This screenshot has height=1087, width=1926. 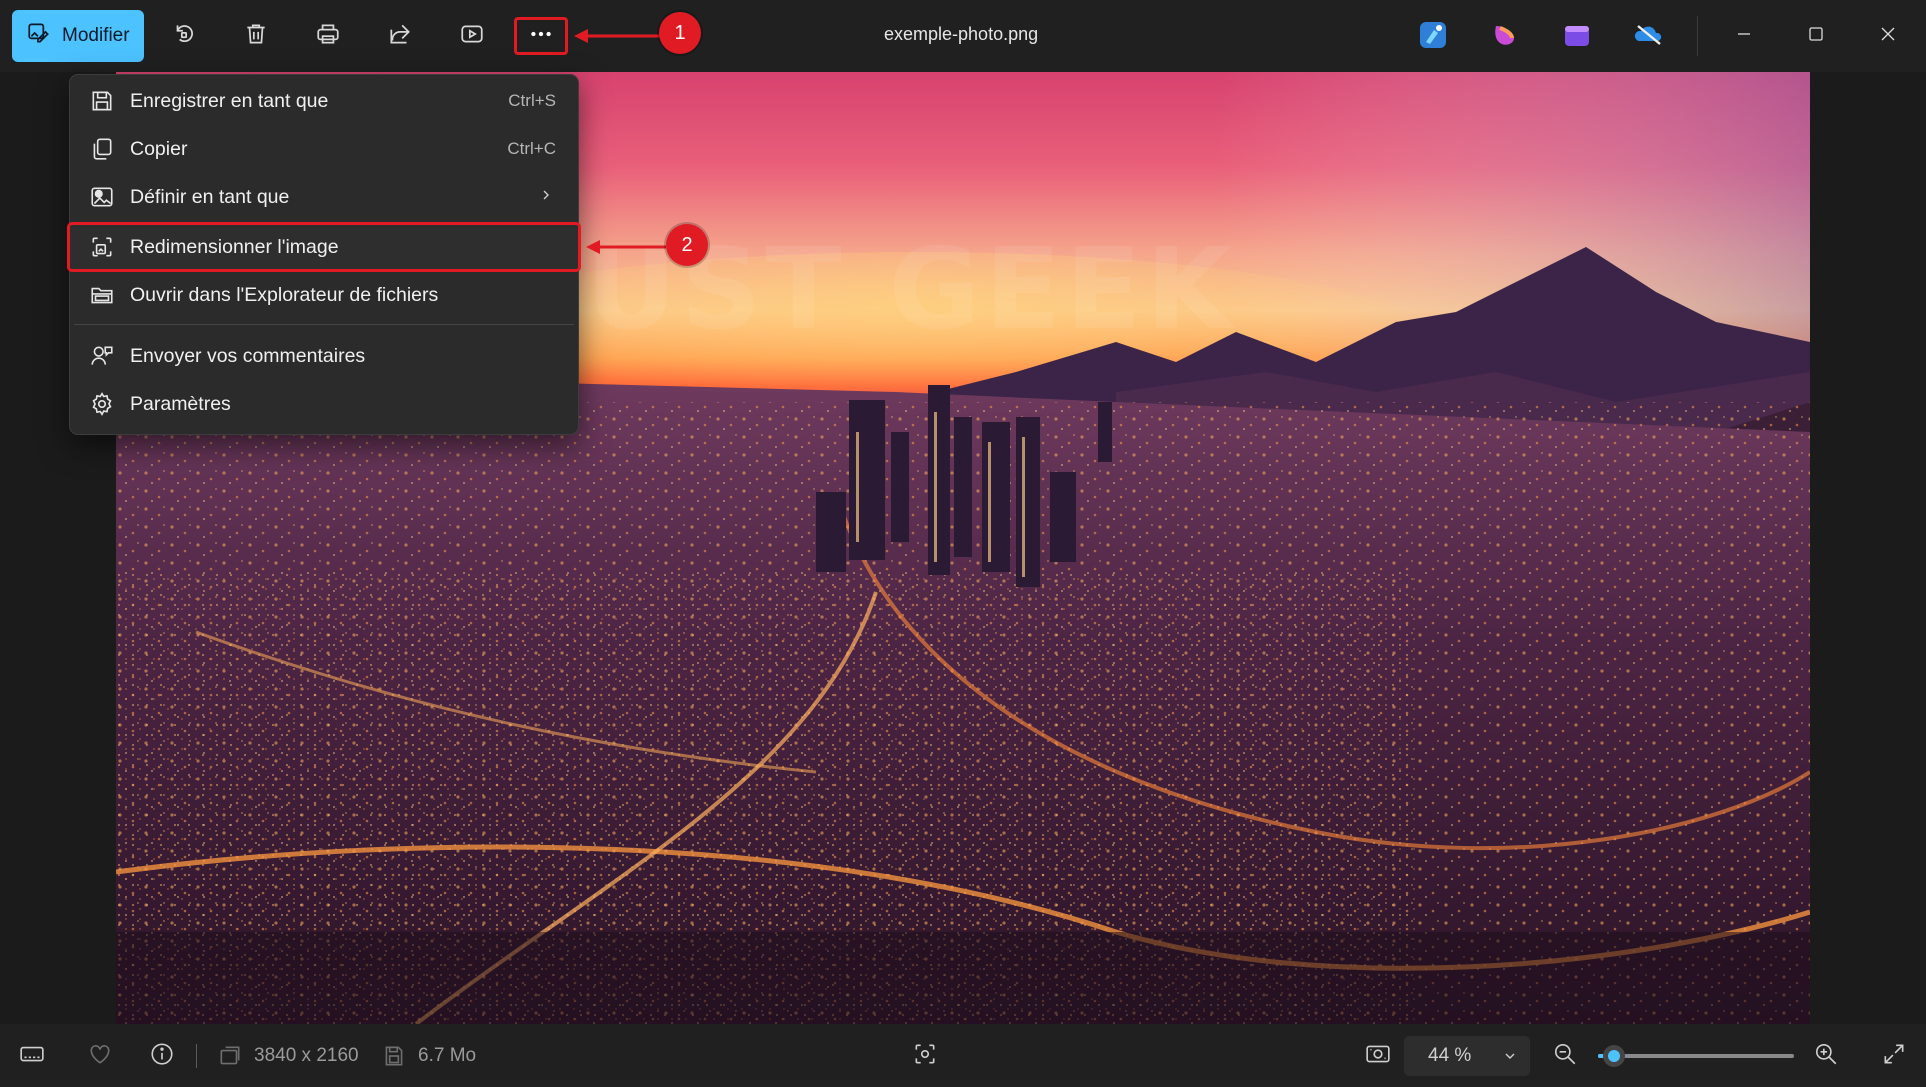 What do you see at coordinates (1450, 1055) in the screenshot?
I see `zoom-level-value: 44 %` at bounding box center [1450, 1055].